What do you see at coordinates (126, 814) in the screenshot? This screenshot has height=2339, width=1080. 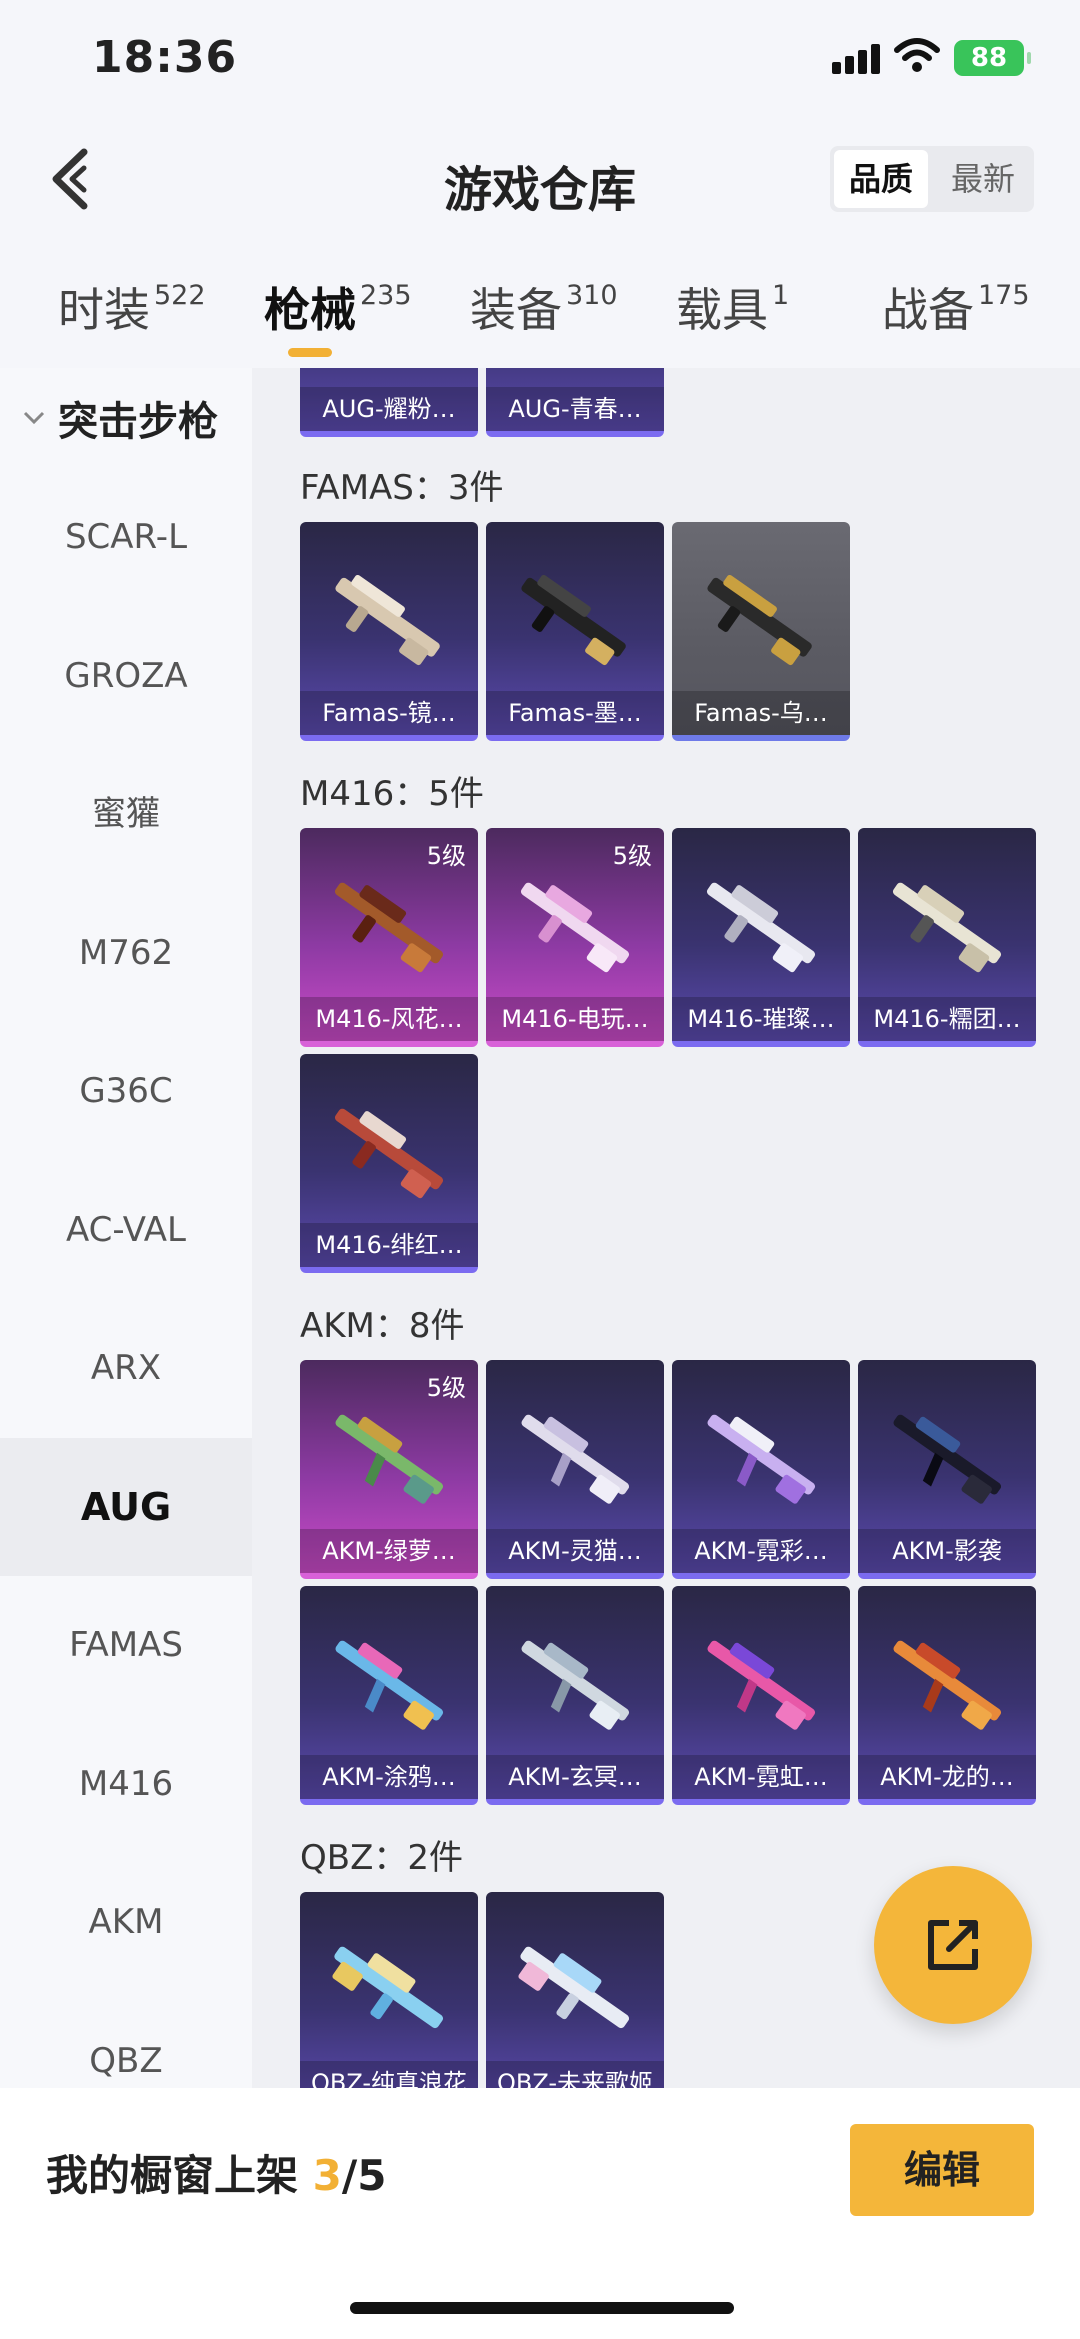 I see `sidebar-item-honey-badger: 蜜獾` at bounding box center [126, 814].